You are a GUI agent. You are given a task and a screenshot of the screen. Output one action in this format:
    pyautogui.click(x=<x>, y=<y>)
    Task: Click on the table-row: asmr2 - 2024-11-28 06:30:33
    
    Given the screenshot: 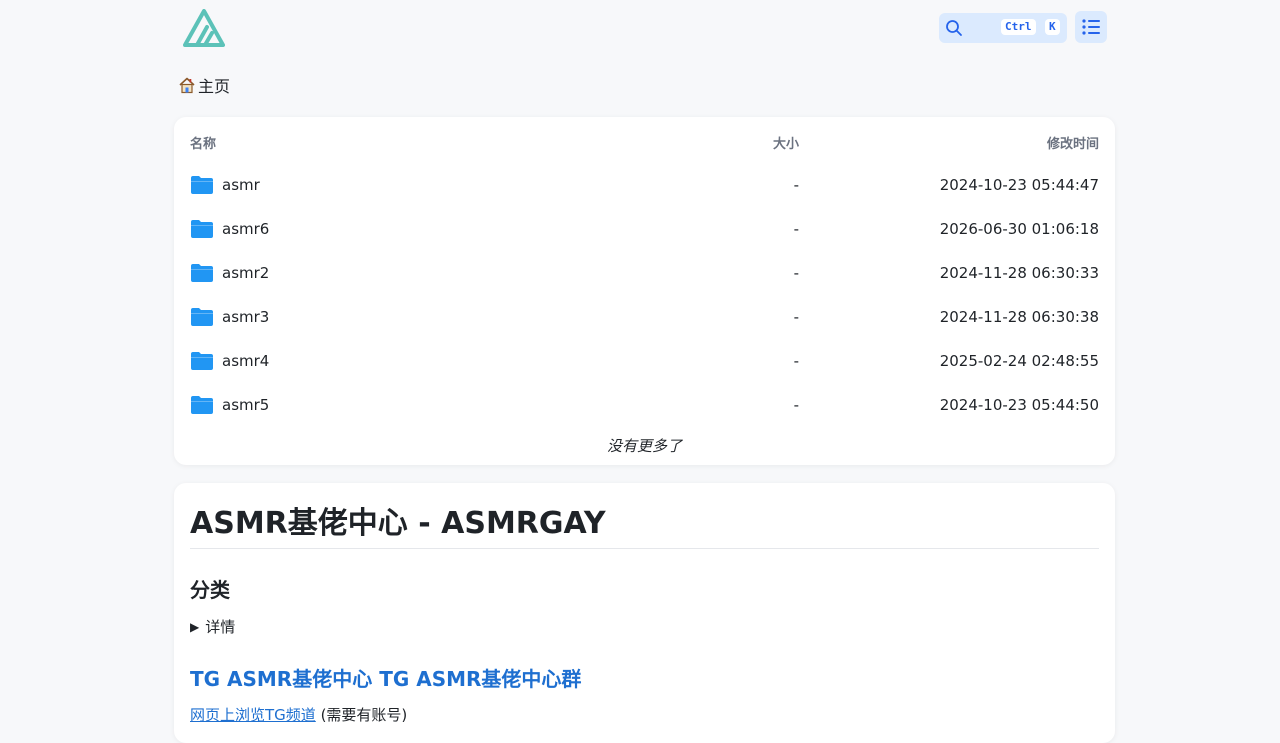 What is the action you would take?
    pyautogui.click(x=644, y=274)
    